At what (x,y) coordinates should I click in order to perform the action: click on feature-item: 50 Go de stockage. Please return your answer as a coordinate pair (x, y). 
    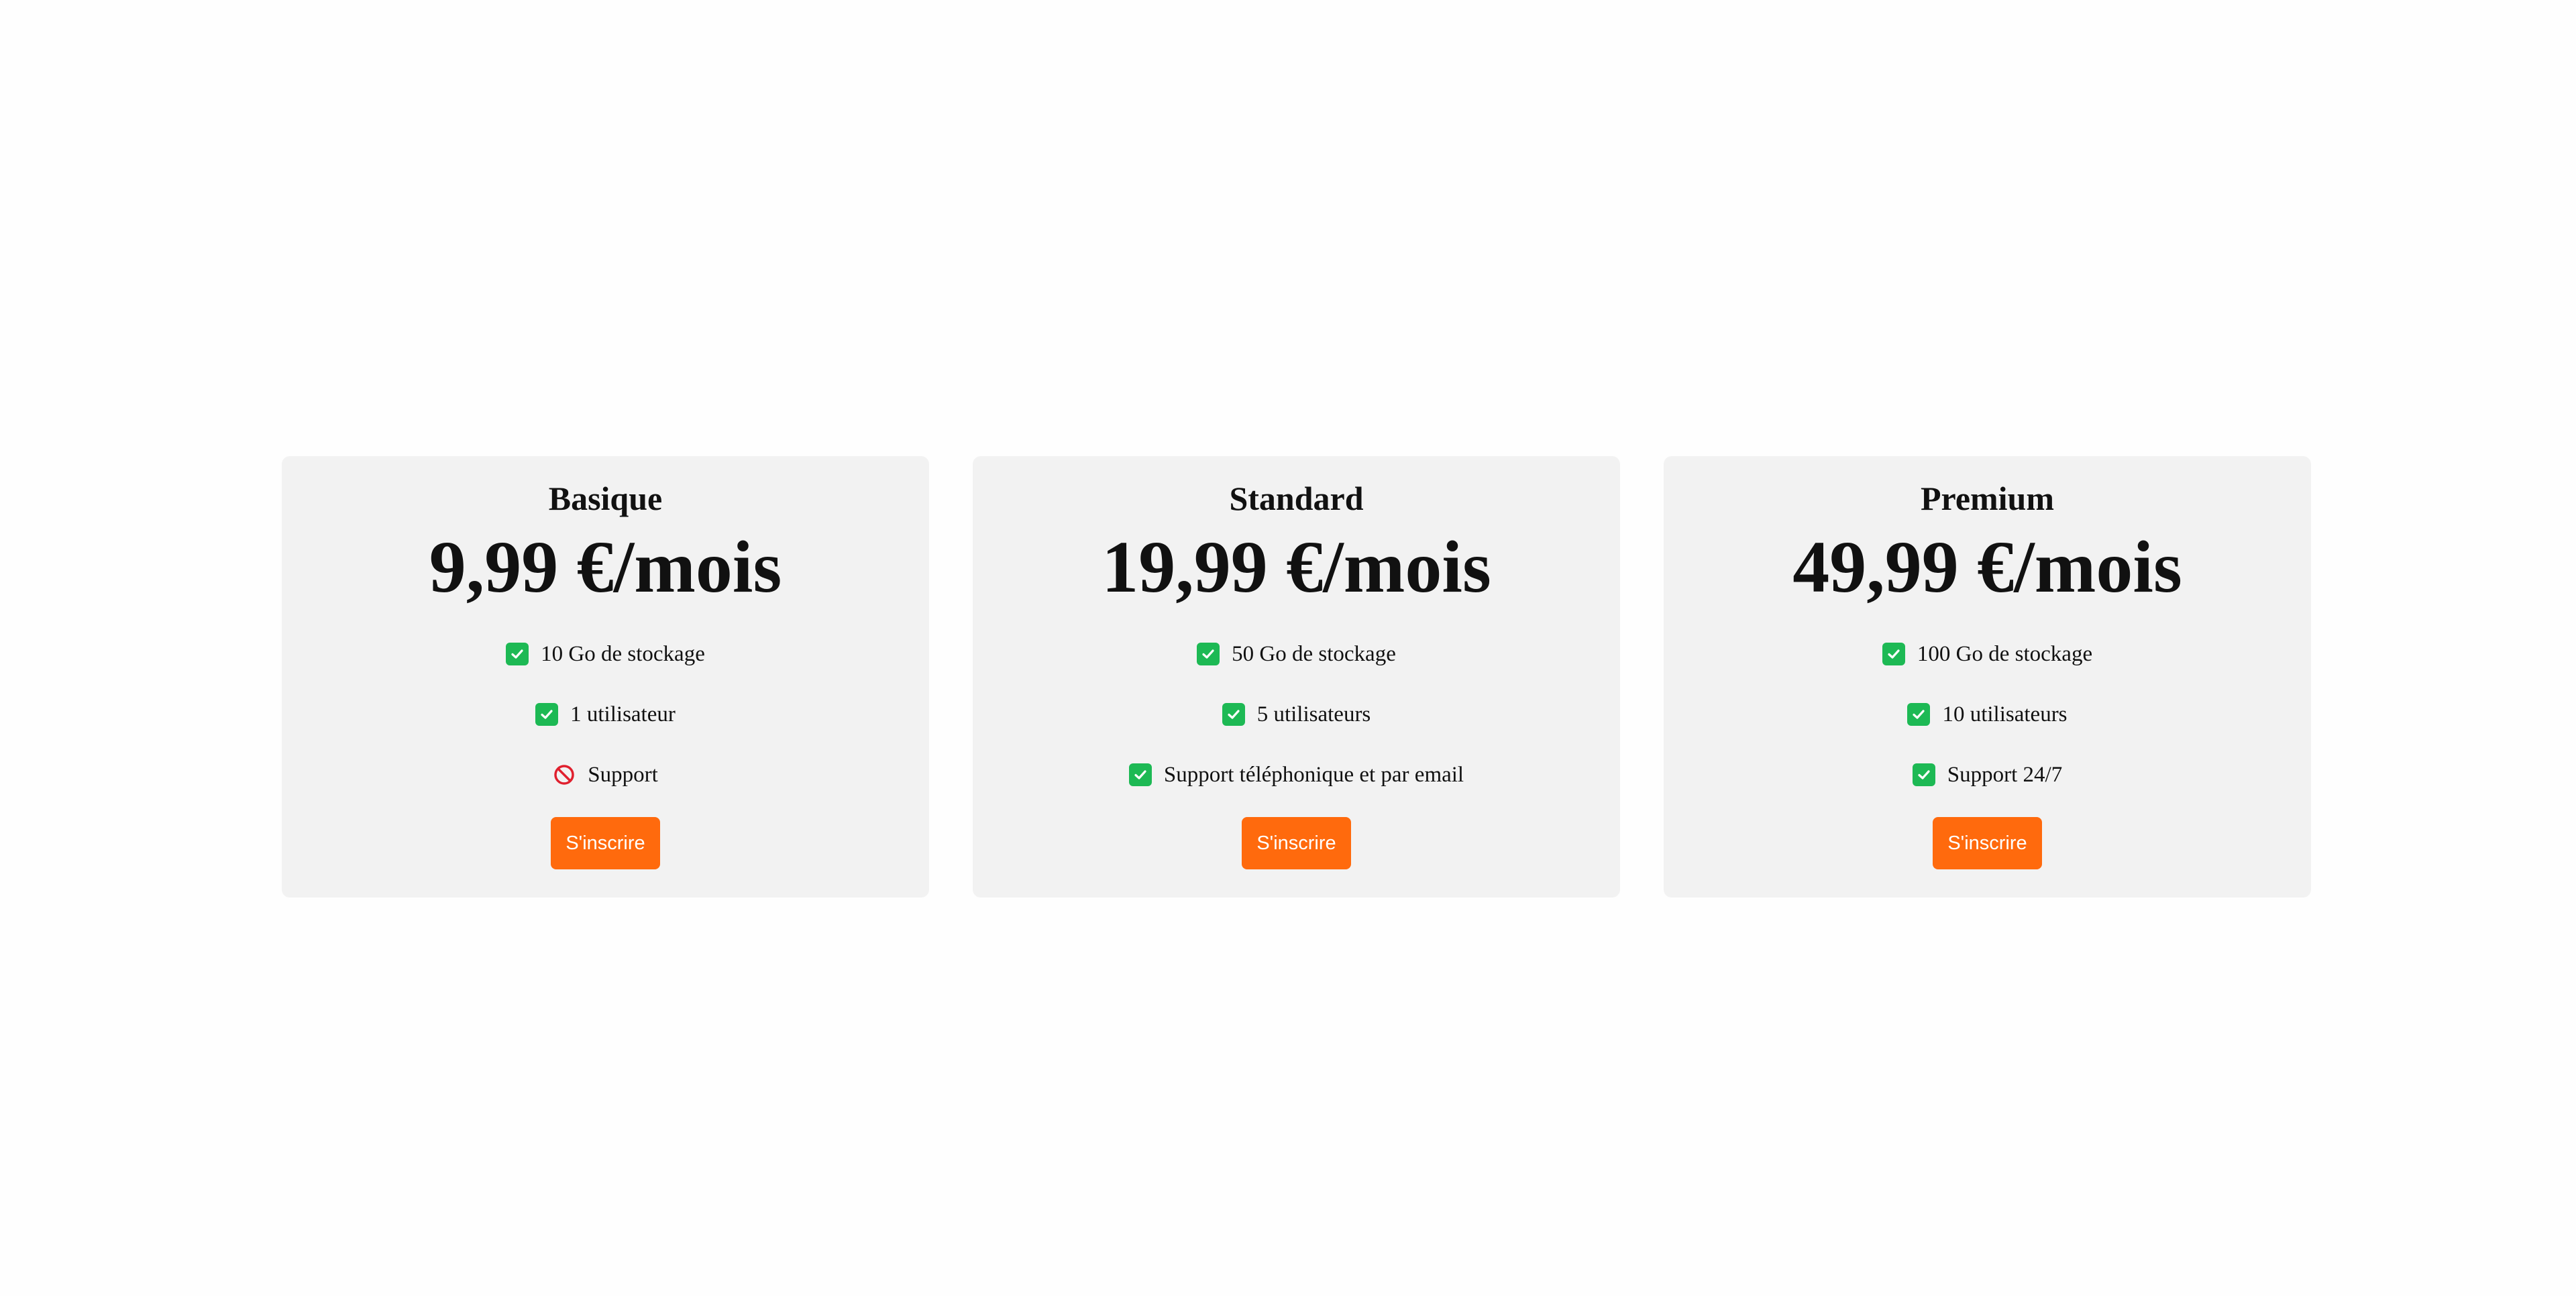
    Looking at the image, I should click on (1296, 654).